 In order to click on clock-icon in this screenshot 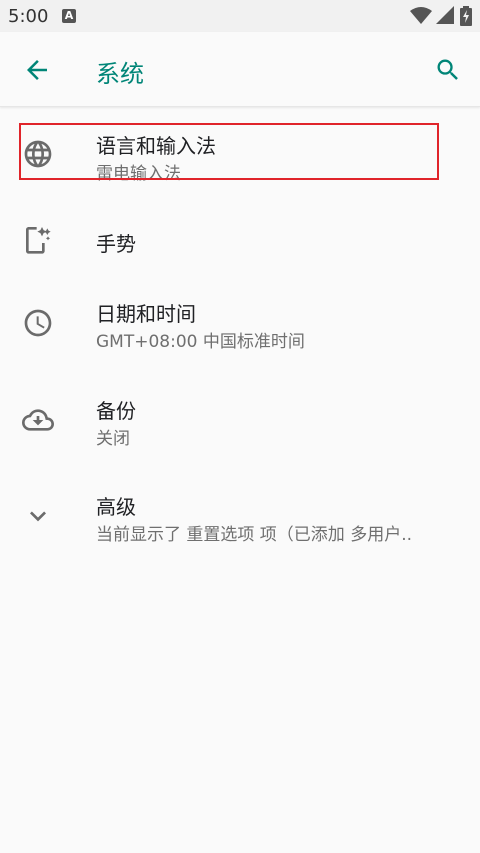, I will do `click(38, 323)`.